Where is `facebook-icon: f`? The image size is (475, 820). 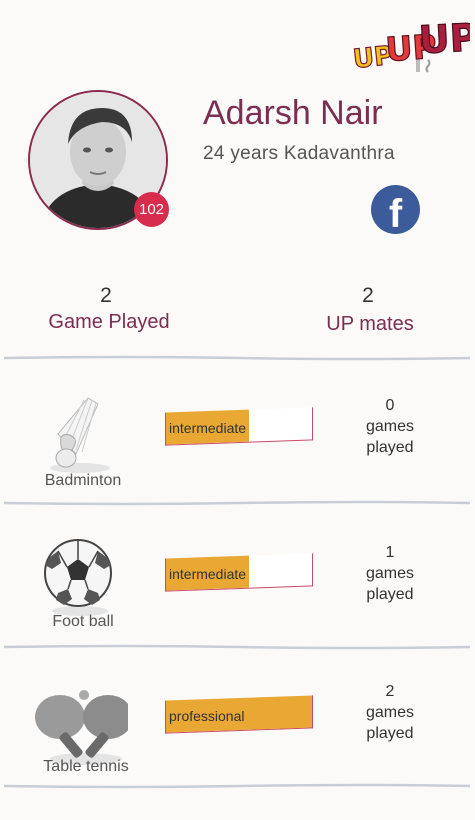 facebook-icon: f is located at coordinates (395, 214).